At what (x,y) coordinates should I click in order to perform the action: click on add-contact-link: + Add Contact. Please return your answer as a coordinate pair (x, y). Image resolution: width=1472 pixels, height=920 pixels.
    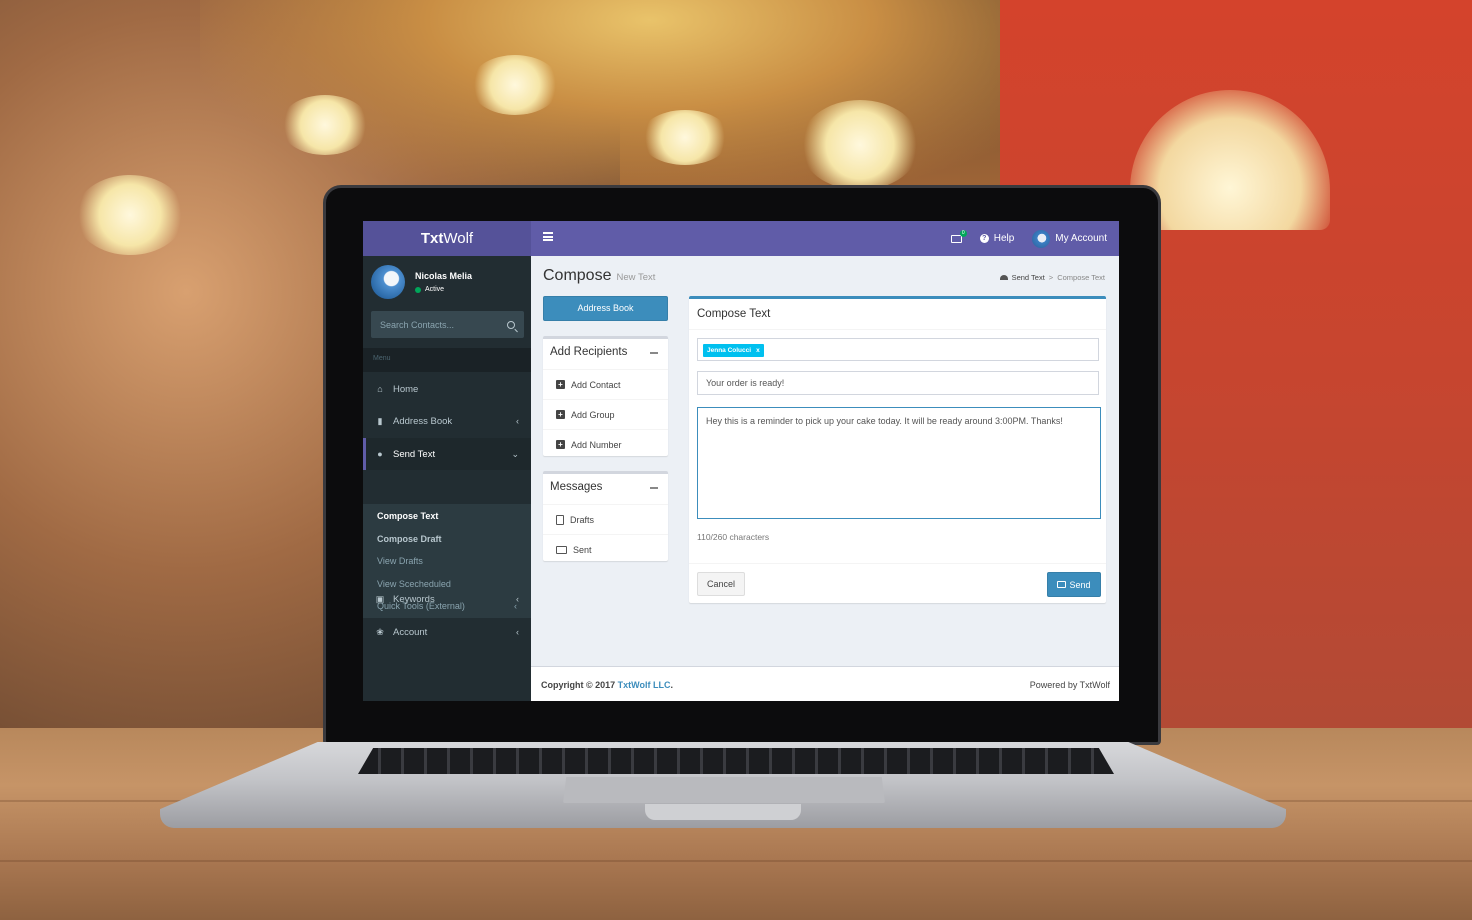
    Looking at the image, I should click on (605, 384).